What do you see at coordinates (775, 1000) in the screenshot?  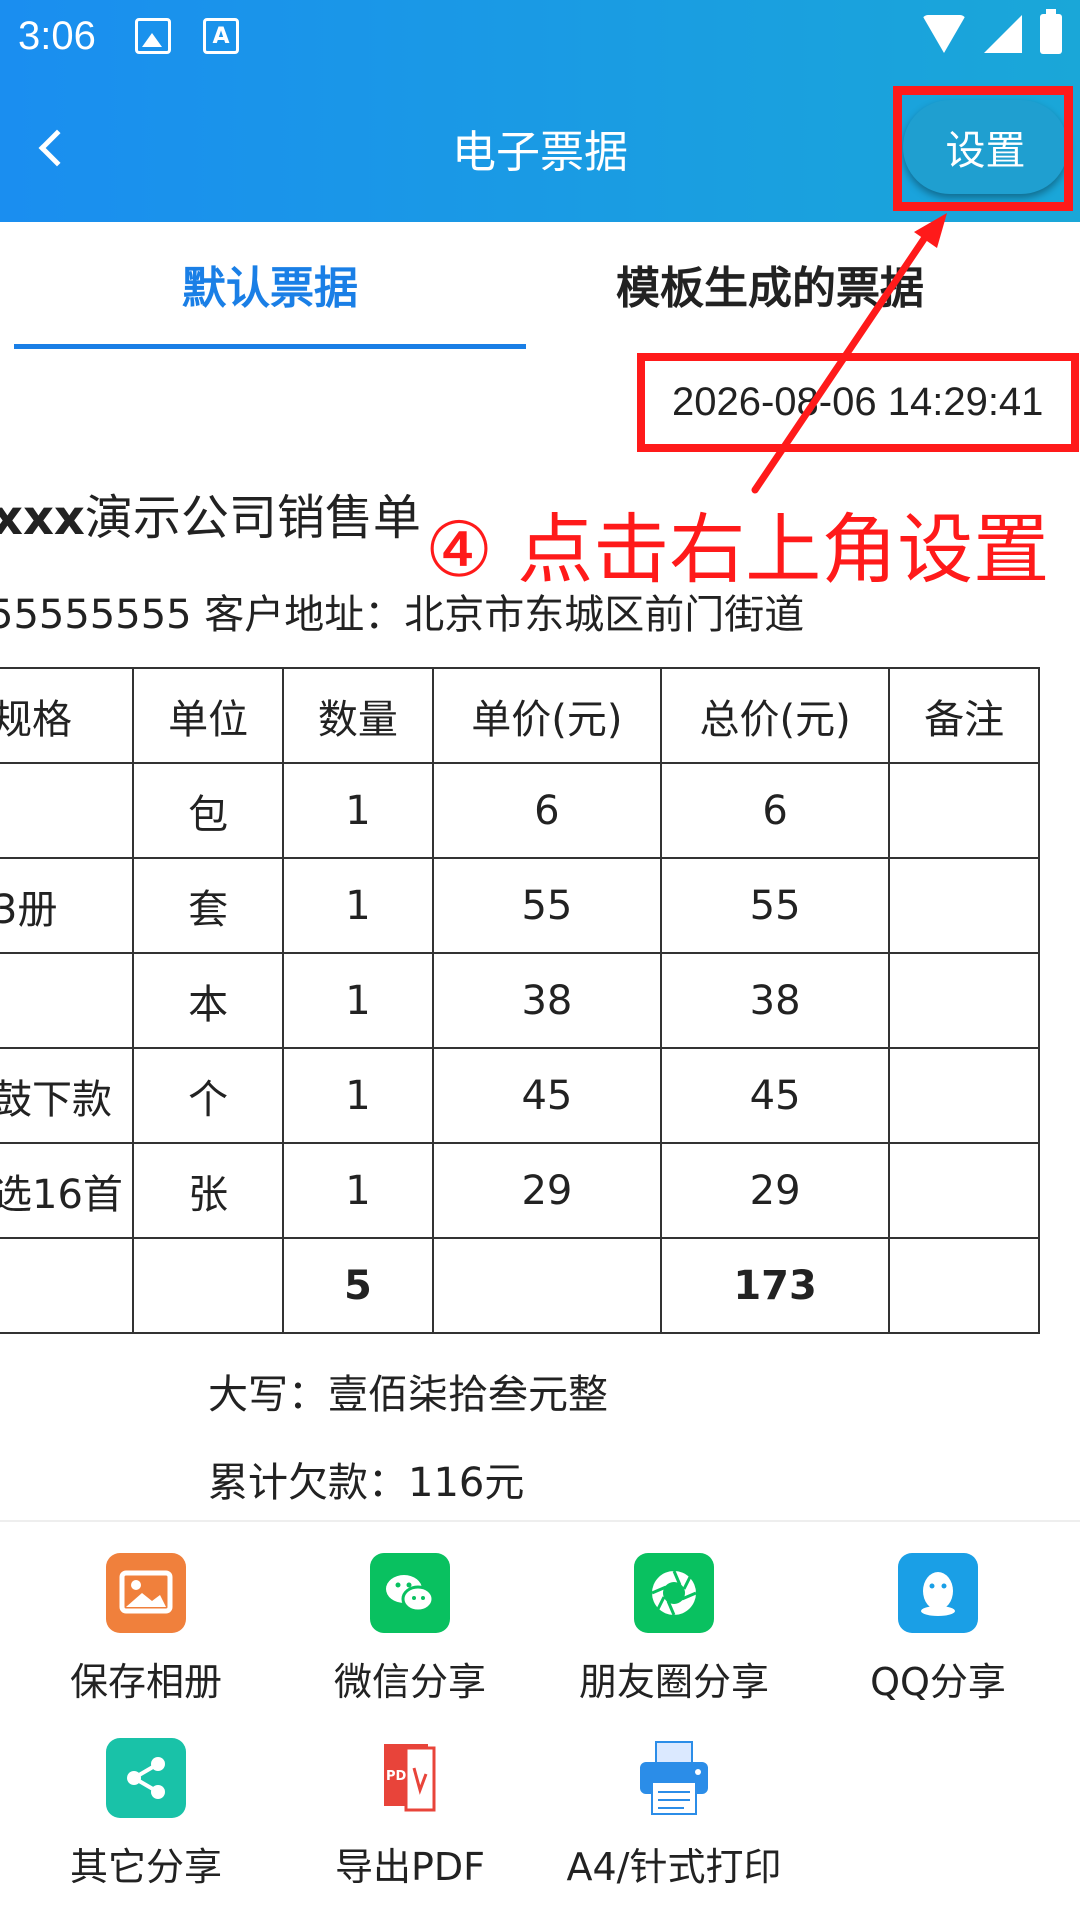 I see `cell-total: 38` at bounding box center [775, 1000].